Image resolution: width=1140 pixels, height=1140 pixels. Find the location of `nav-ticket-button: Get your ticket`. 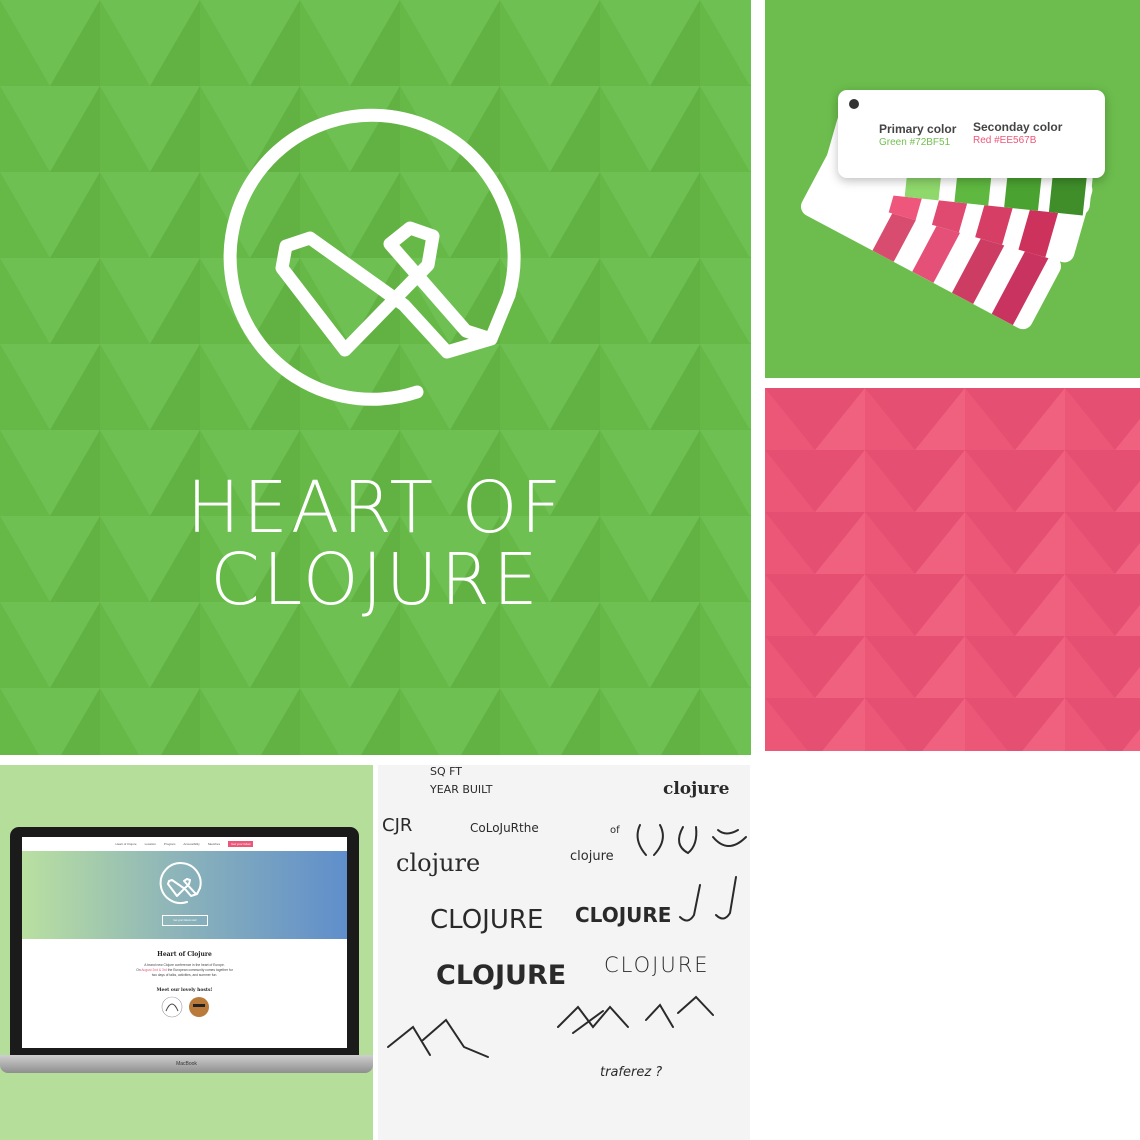

nav-ticket-button: Get your ticket is located at coordinates (241, 844).